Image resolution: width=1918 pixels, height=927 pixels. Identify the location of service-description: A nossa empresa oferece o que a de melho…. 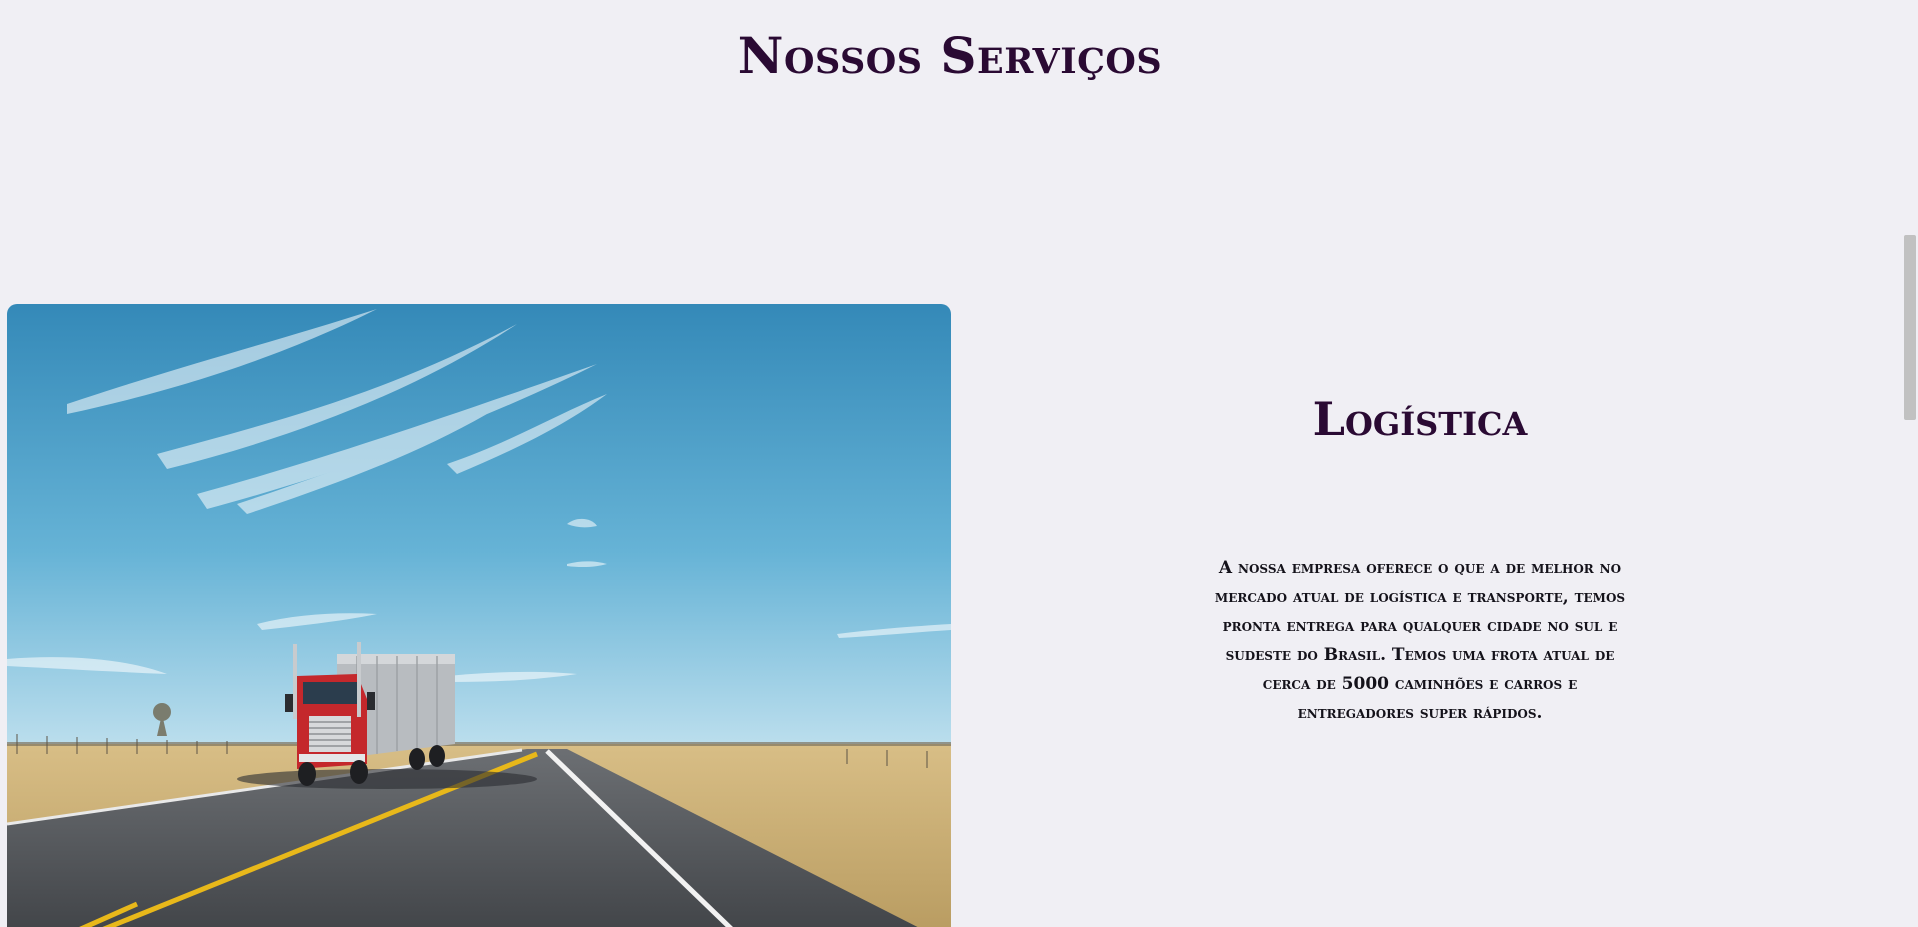
(1420, 640).